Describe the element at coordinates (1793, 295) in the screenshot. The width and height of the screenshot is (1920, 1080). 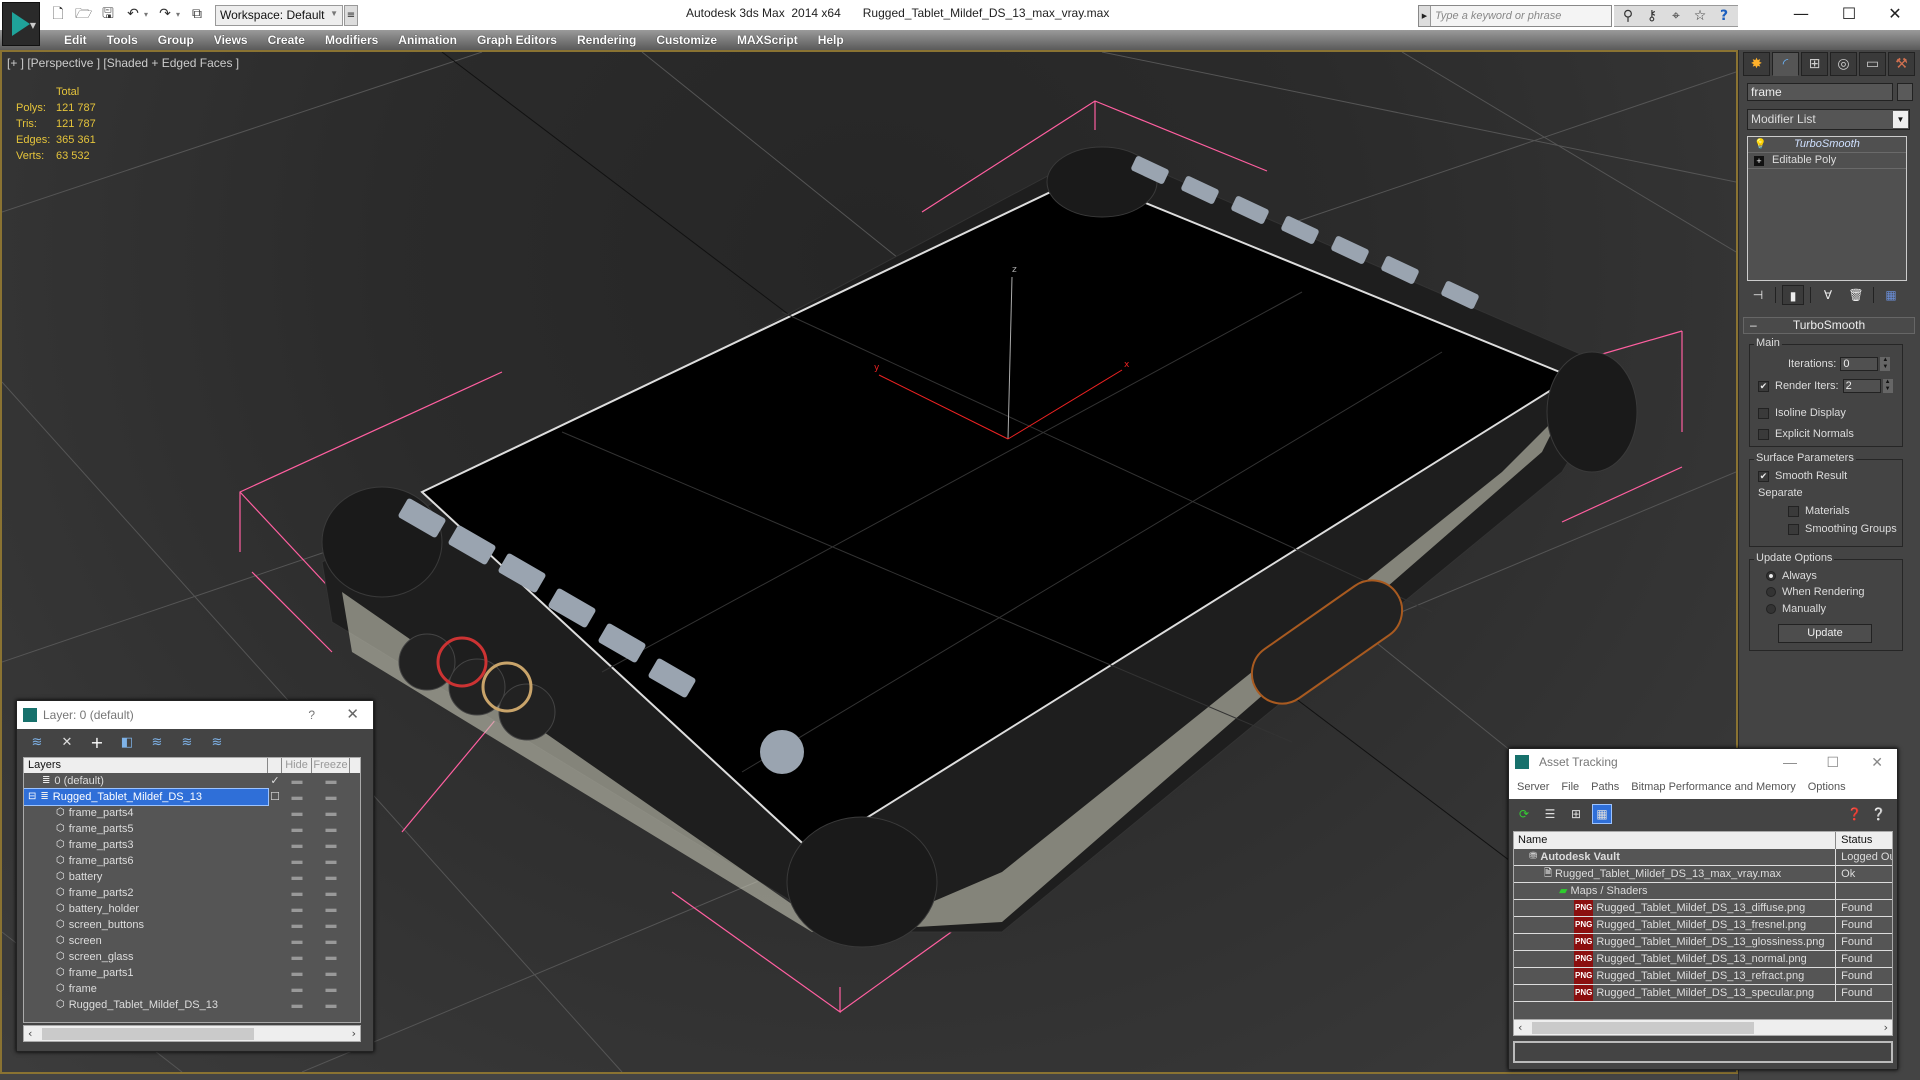
I see `show-end-result-icon: ▮` at that location.